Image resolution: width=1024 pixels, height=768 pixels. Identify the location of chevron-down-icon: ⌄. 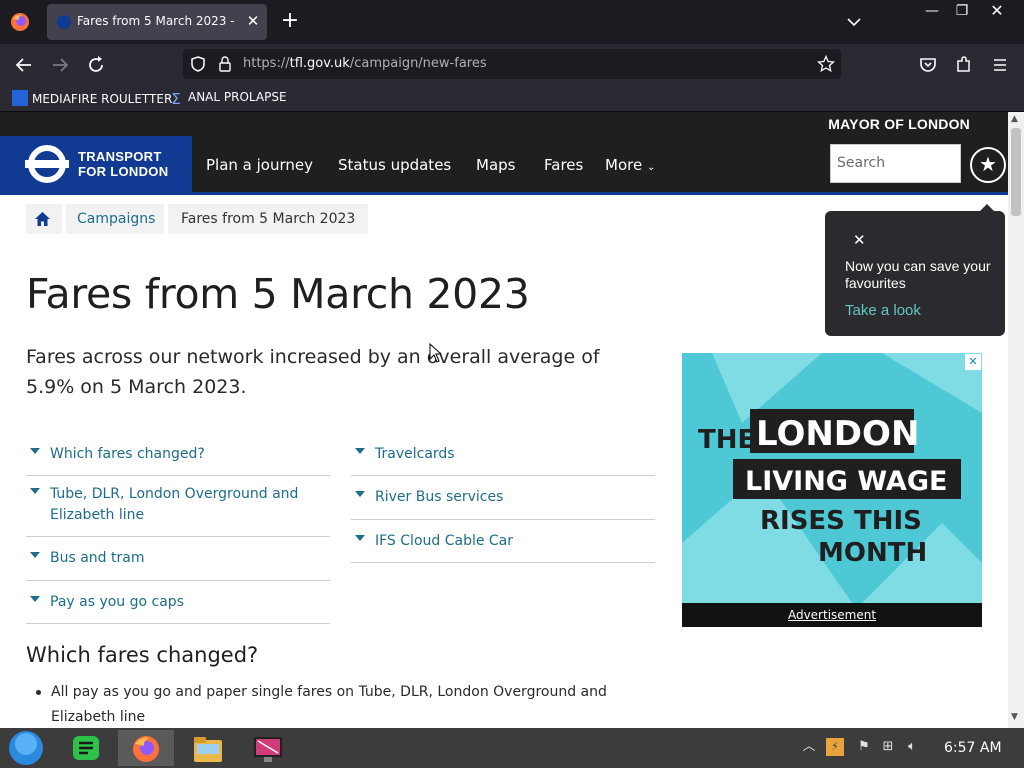
(651, 167).